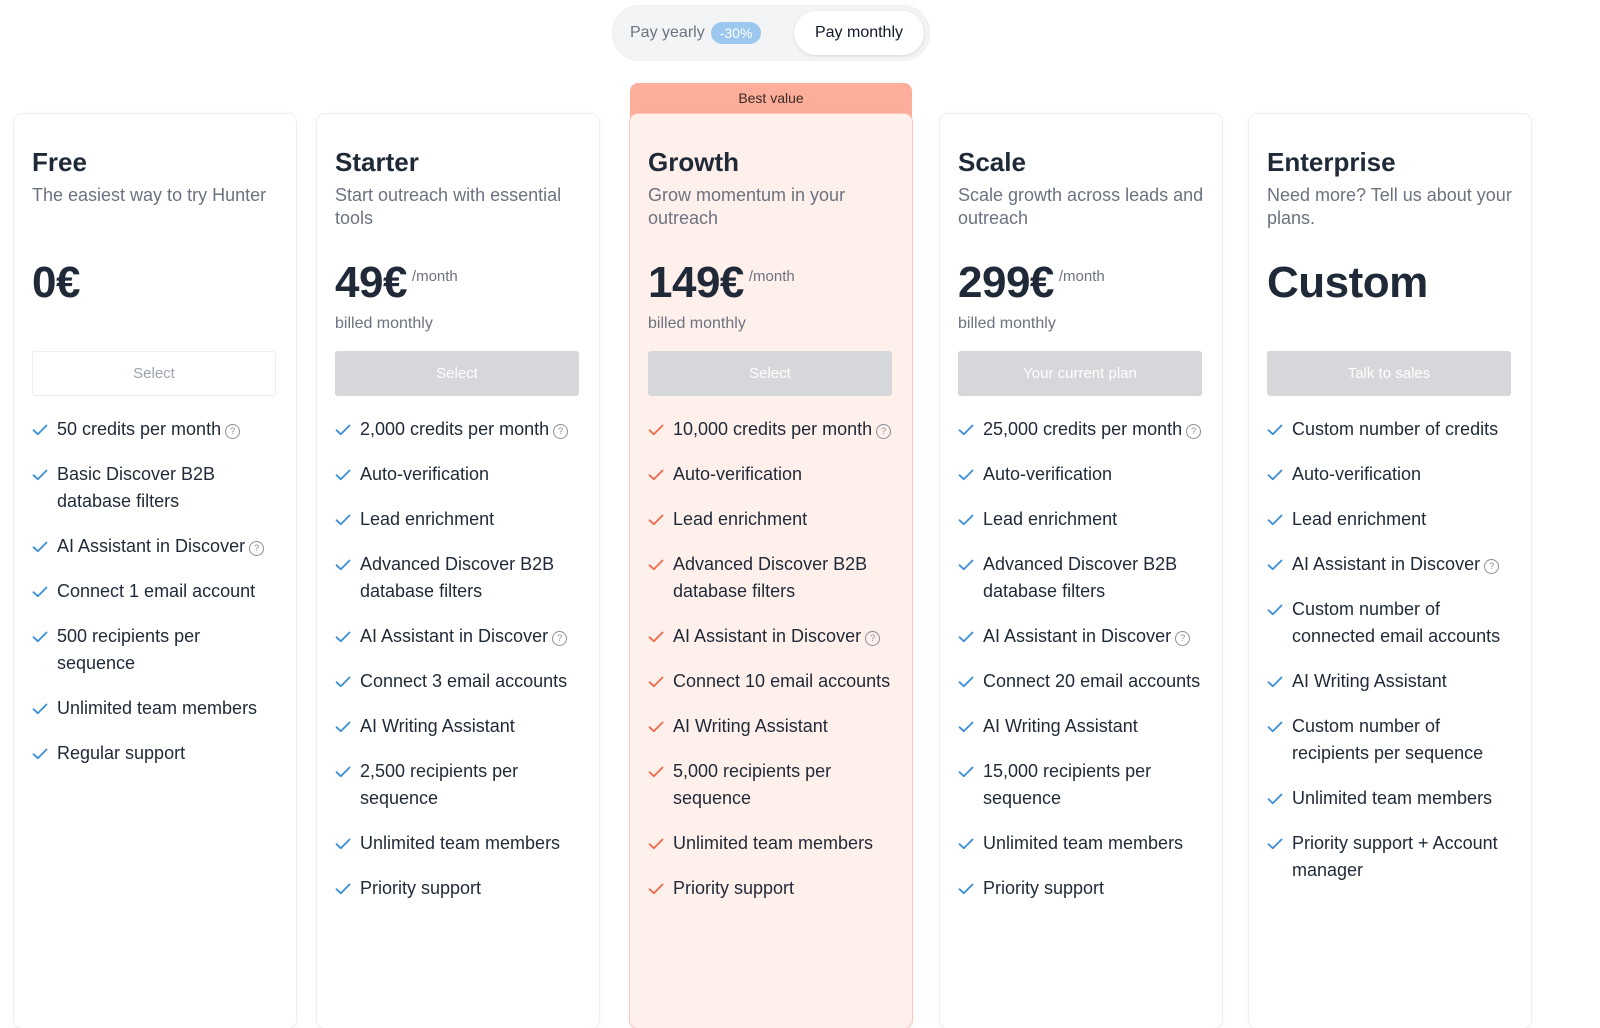 The width and height of the screenshot is (1600, 1028). I want to click on feature-item: Advanced Discover B2B database filters, so click(1083, 578).